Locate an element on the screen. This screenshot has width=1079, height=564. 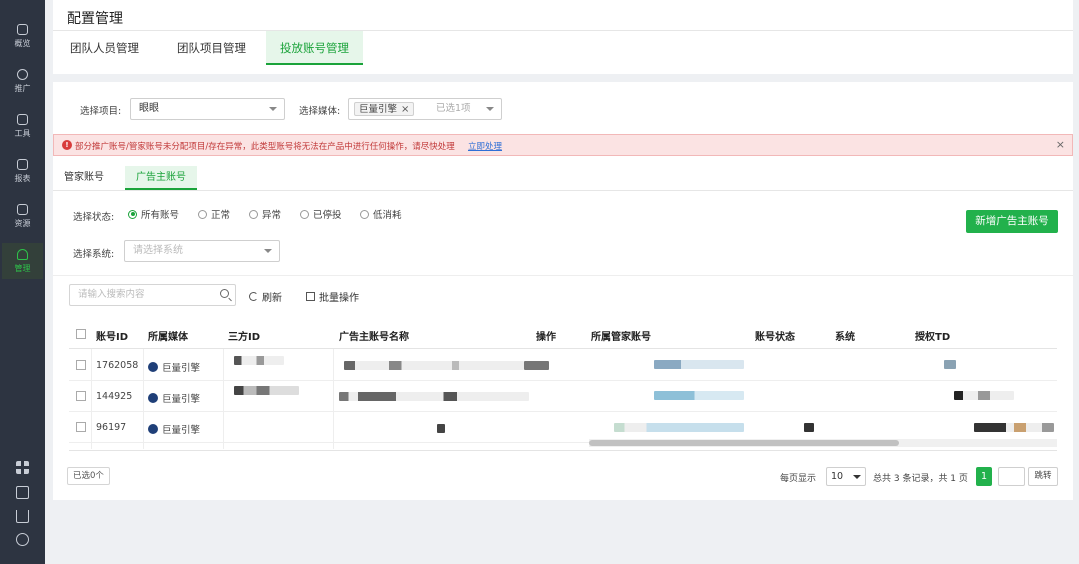
pagination-total: 总共 3 条记录，共 1 页 is located at coordinates (920, 479).